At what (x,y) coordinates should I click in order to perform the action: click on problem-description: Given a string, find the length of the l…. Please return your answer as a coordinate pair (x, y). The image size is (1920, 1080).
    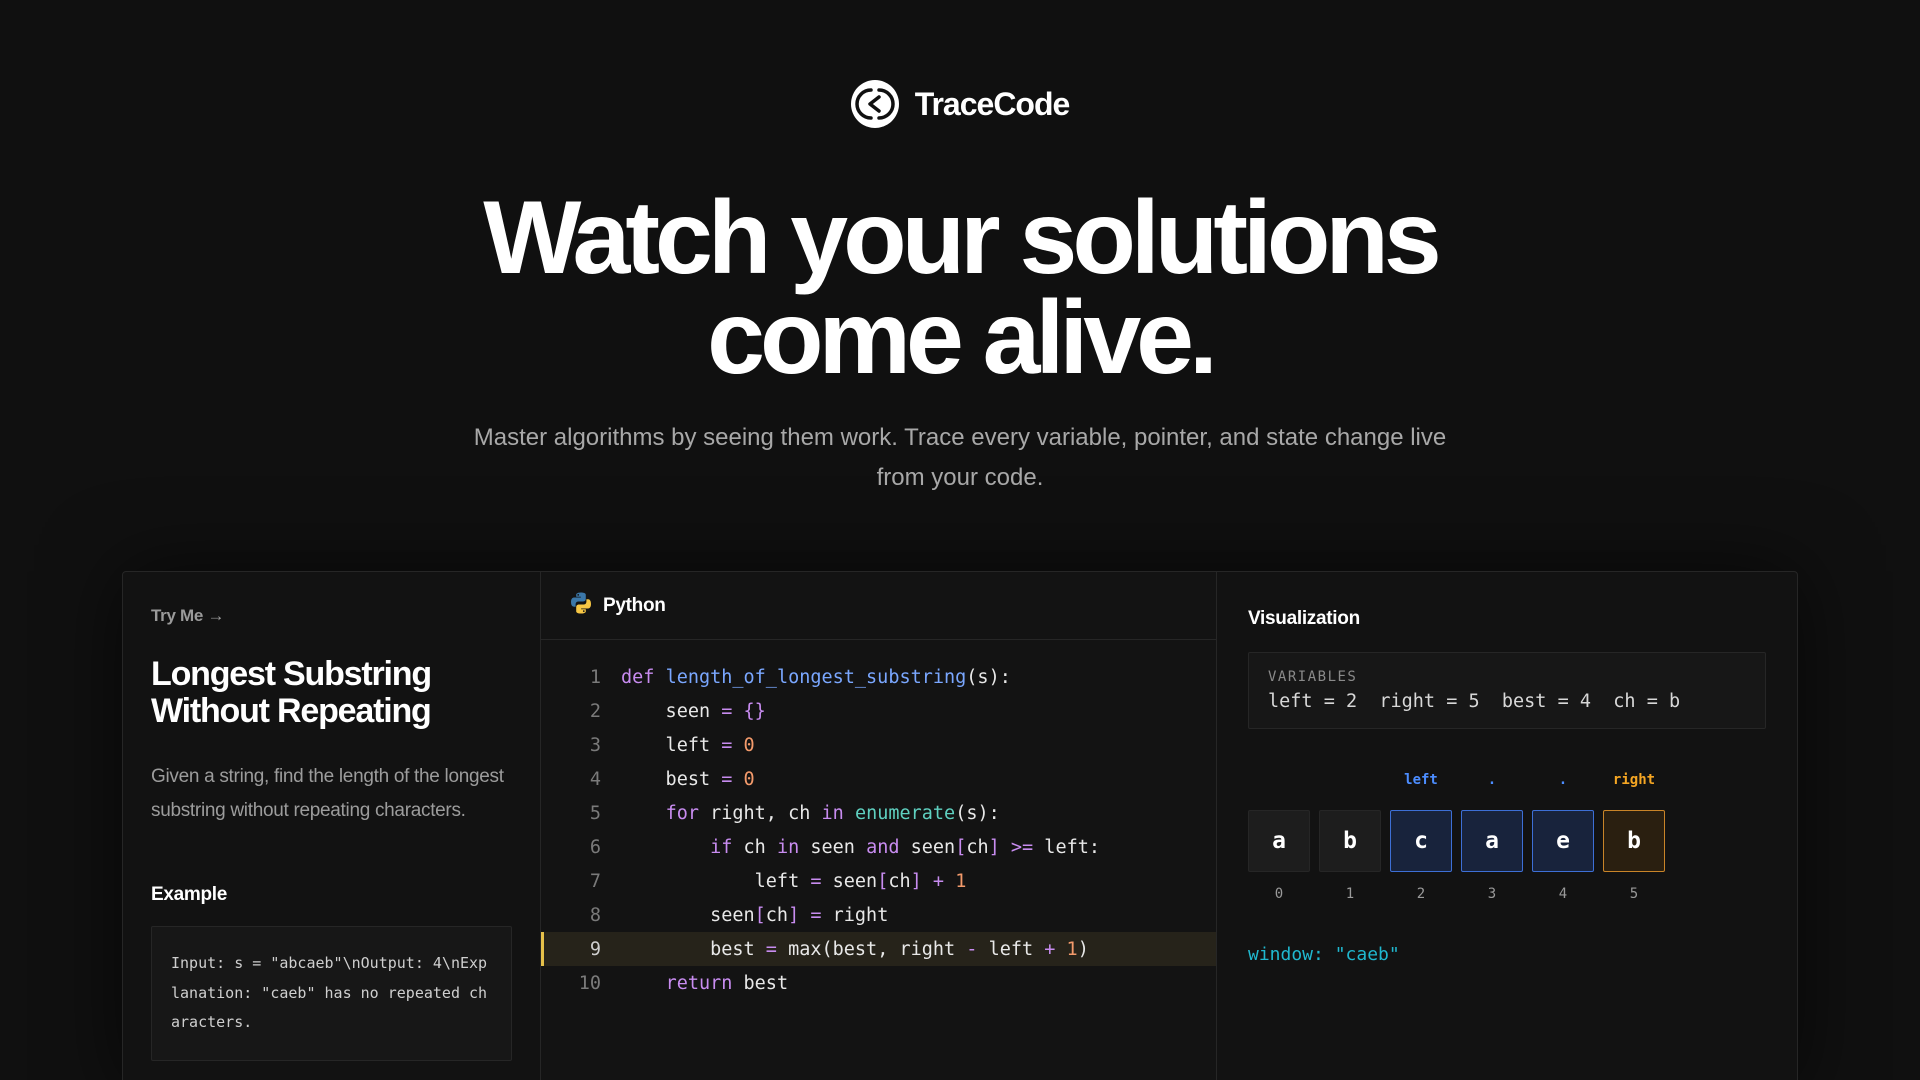
    Looking at the image, I should click on (327, 793).